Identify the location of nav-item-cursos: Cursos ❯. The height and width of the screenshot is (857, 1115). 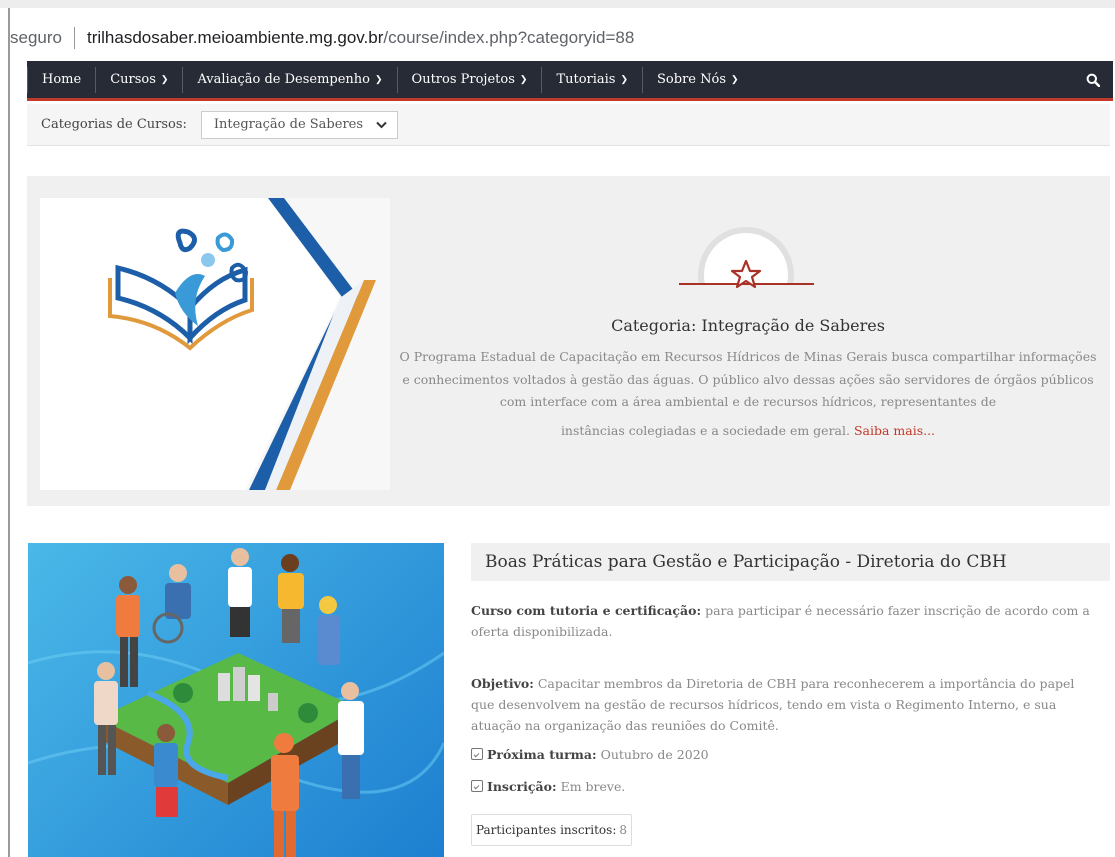
(138, 79).